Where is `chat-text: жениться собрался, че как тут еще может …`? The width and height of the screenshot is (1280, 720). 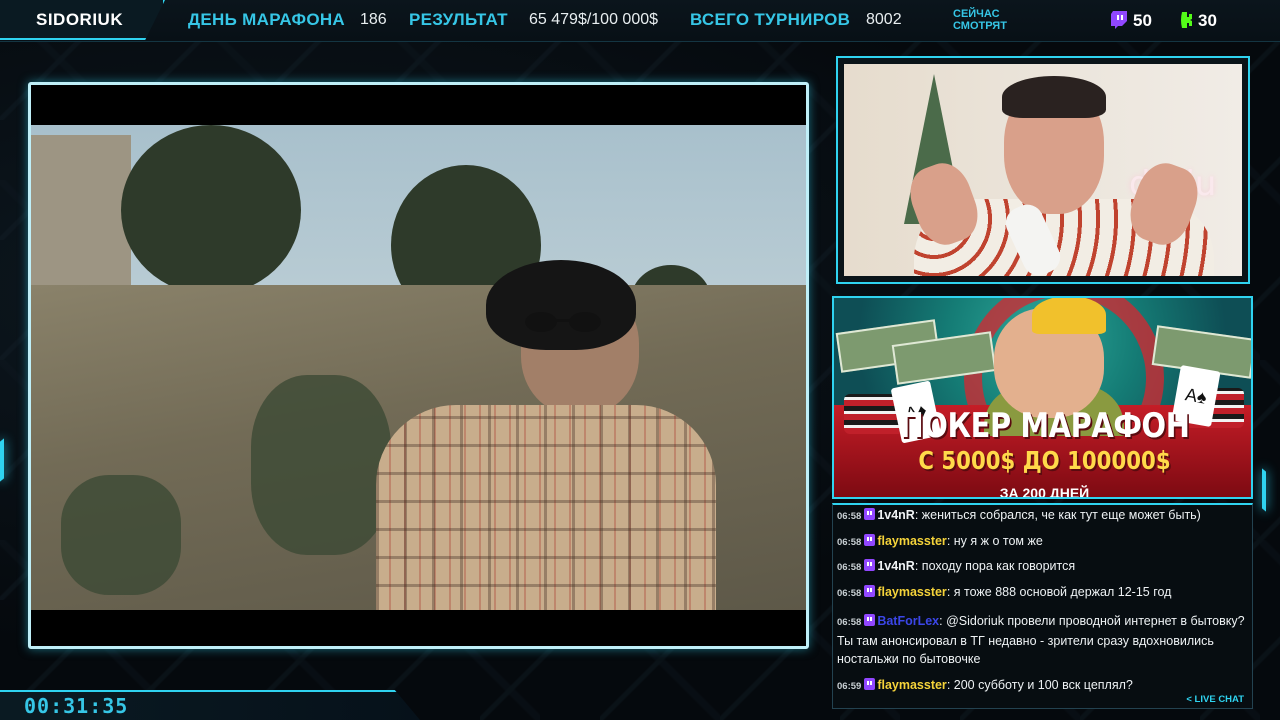
chat-text: жениться собрался, че как тут еще может … is located at coordinates (1061, 515).